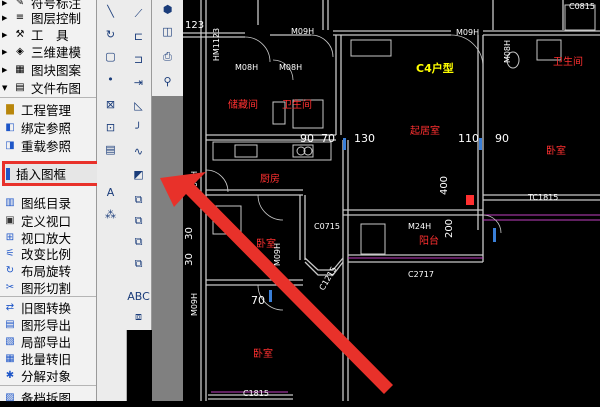  Describe the element at coordinates (110, 127) in the screenshot. I see `region-tool-icon: ⊡` at that location.